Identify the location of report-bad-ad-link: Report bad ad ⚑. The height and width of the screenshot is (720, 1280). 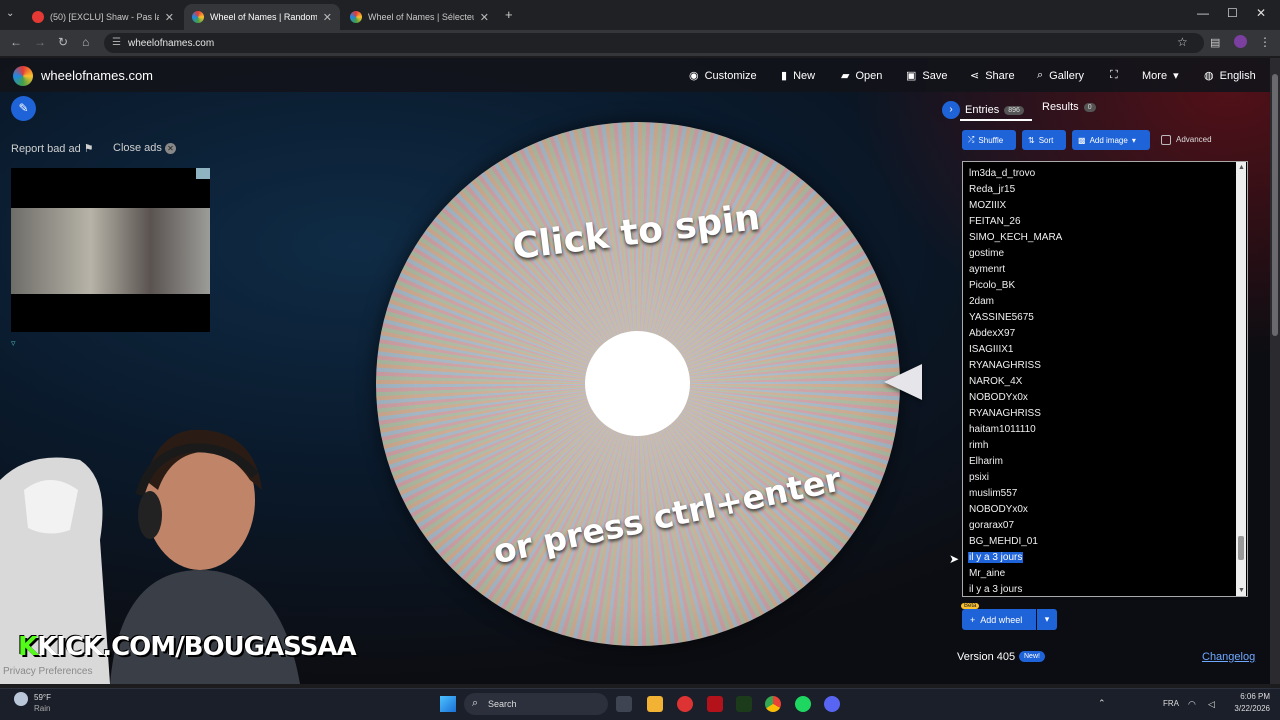
(52, 148).